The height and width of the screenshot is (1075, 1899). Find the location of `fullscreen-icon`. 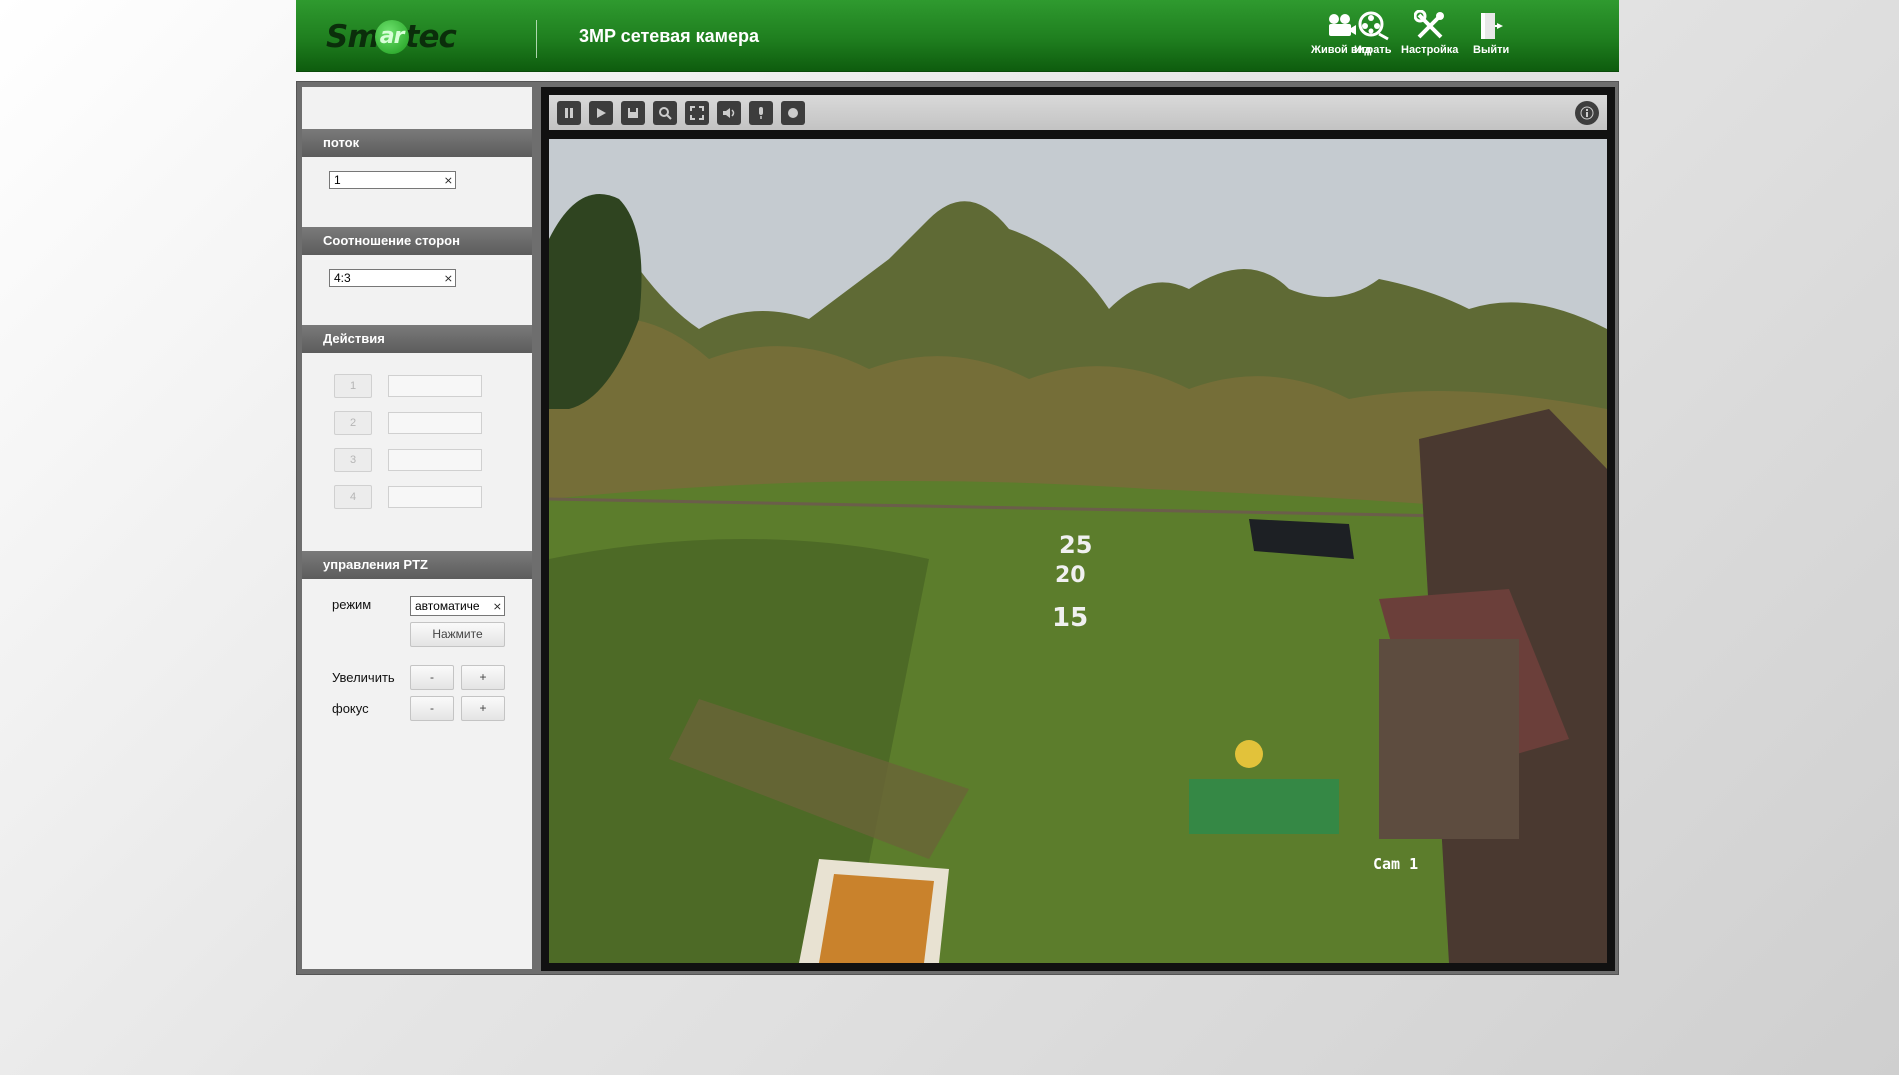

fullscreen-icon is located at coordinates (697, 113).